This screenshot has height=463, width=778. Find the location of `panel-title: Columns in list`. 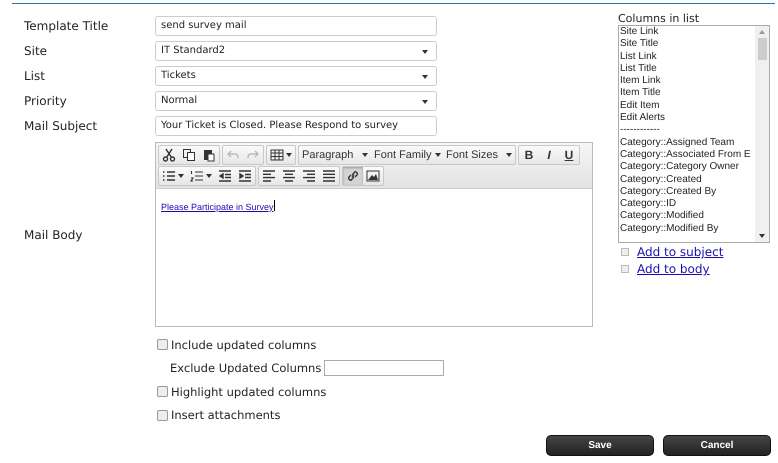

panel-title: Columns in list is located at coordinates (659, 18).